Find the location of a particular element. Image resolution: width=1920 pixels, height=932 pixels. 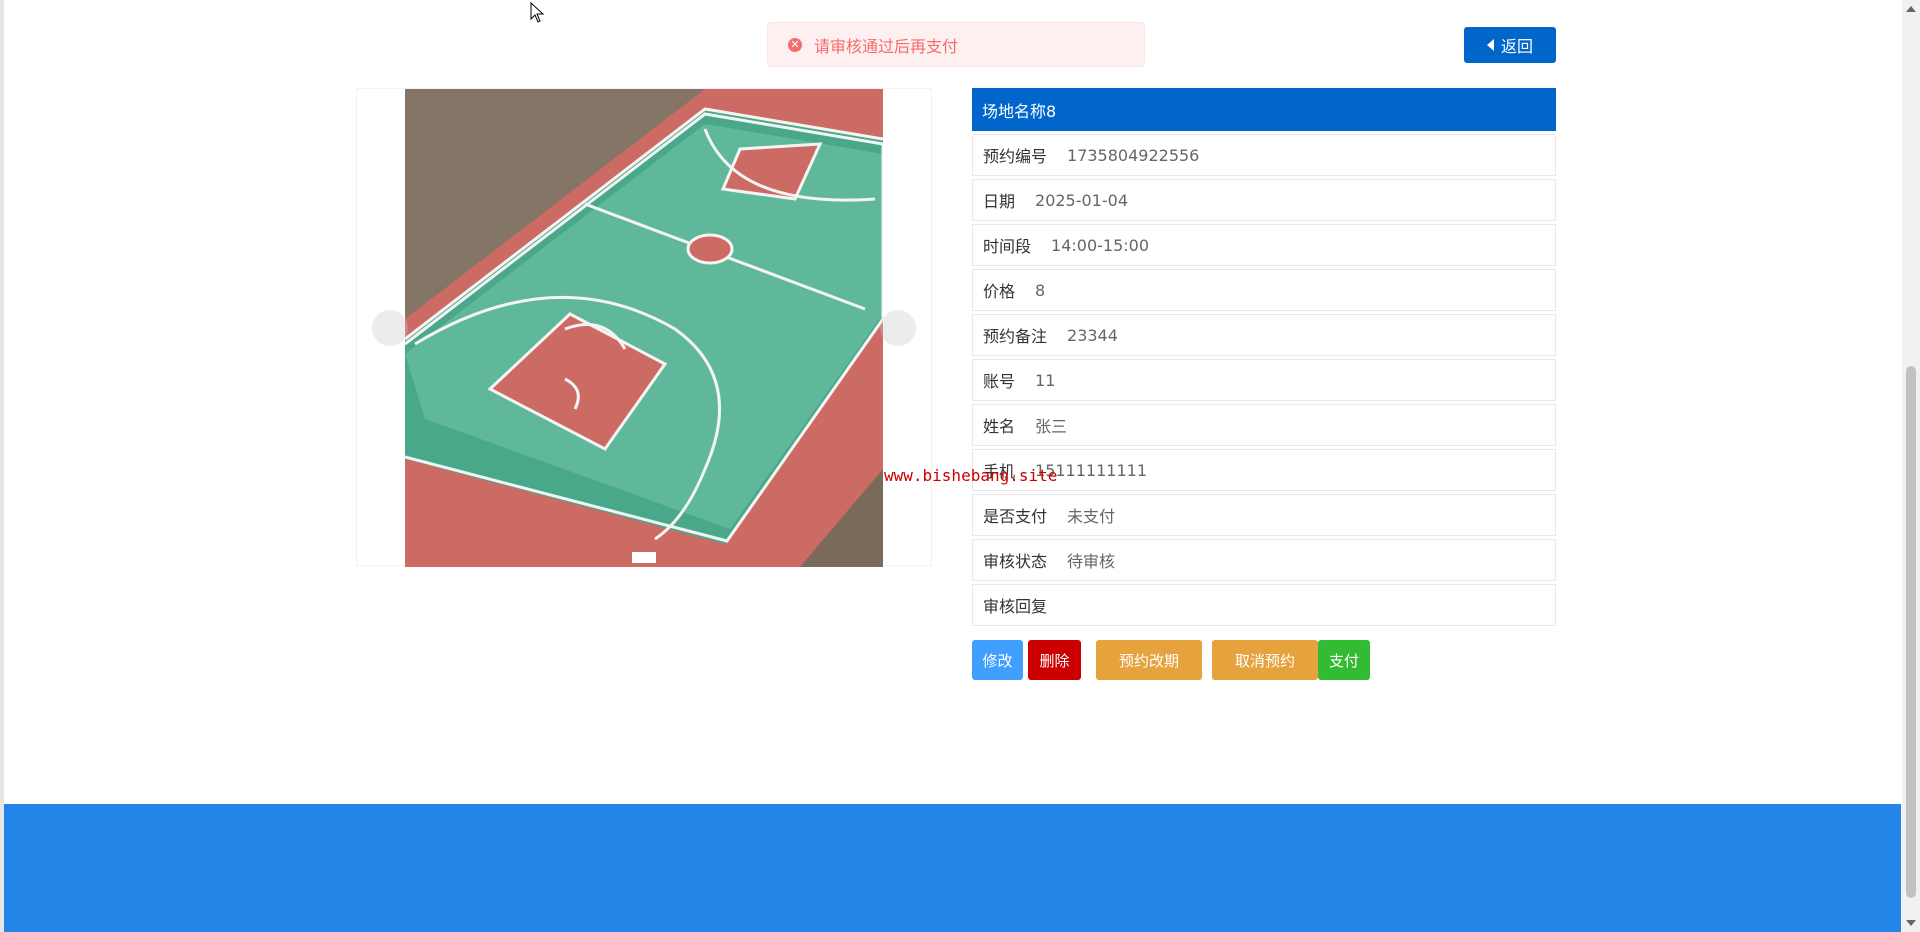

row-value: 张三 is located at coordinates (1051, 426).